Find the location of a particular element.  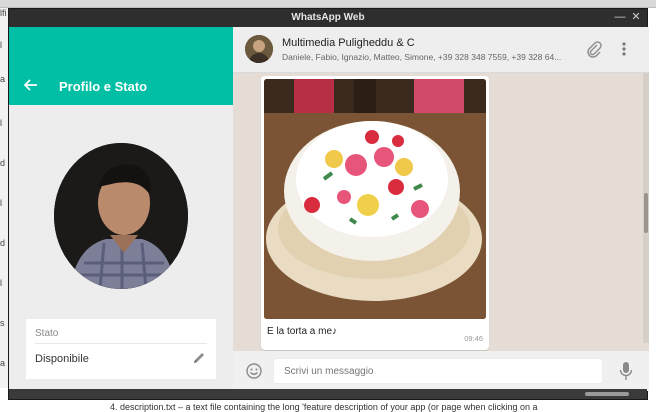

microphone-icon is located at coordinates (626, 371).